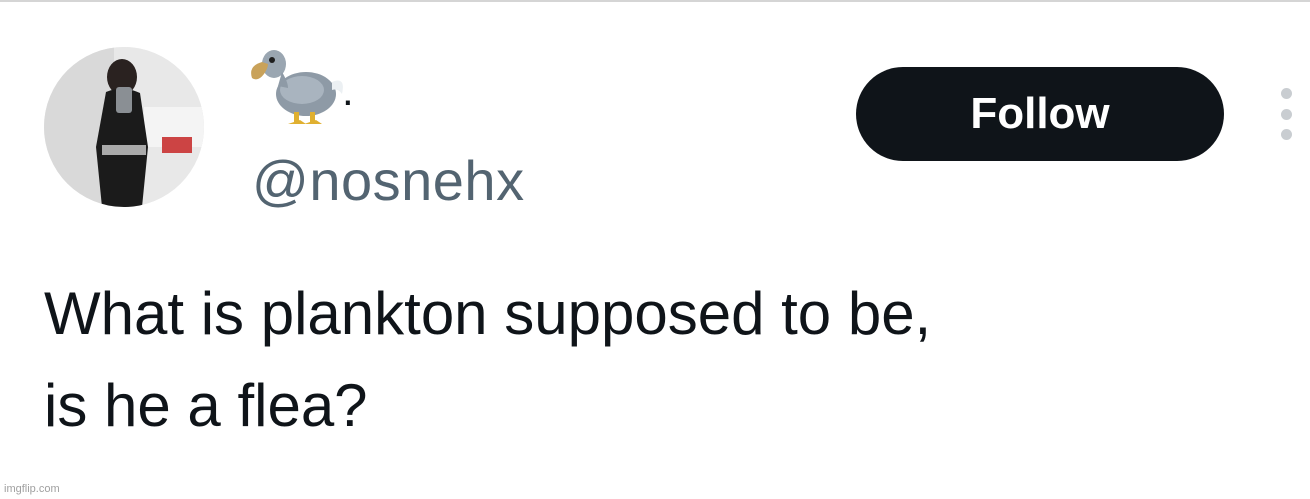 Image resolution: width=1310 pixels, height=499 pixels. I want to click on display-name-suffix: ., so click(348, 90).